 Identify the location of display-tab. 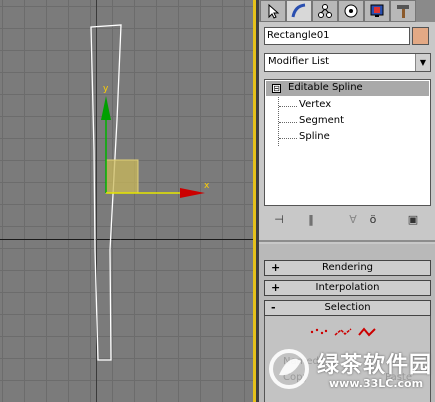
(377, 11).